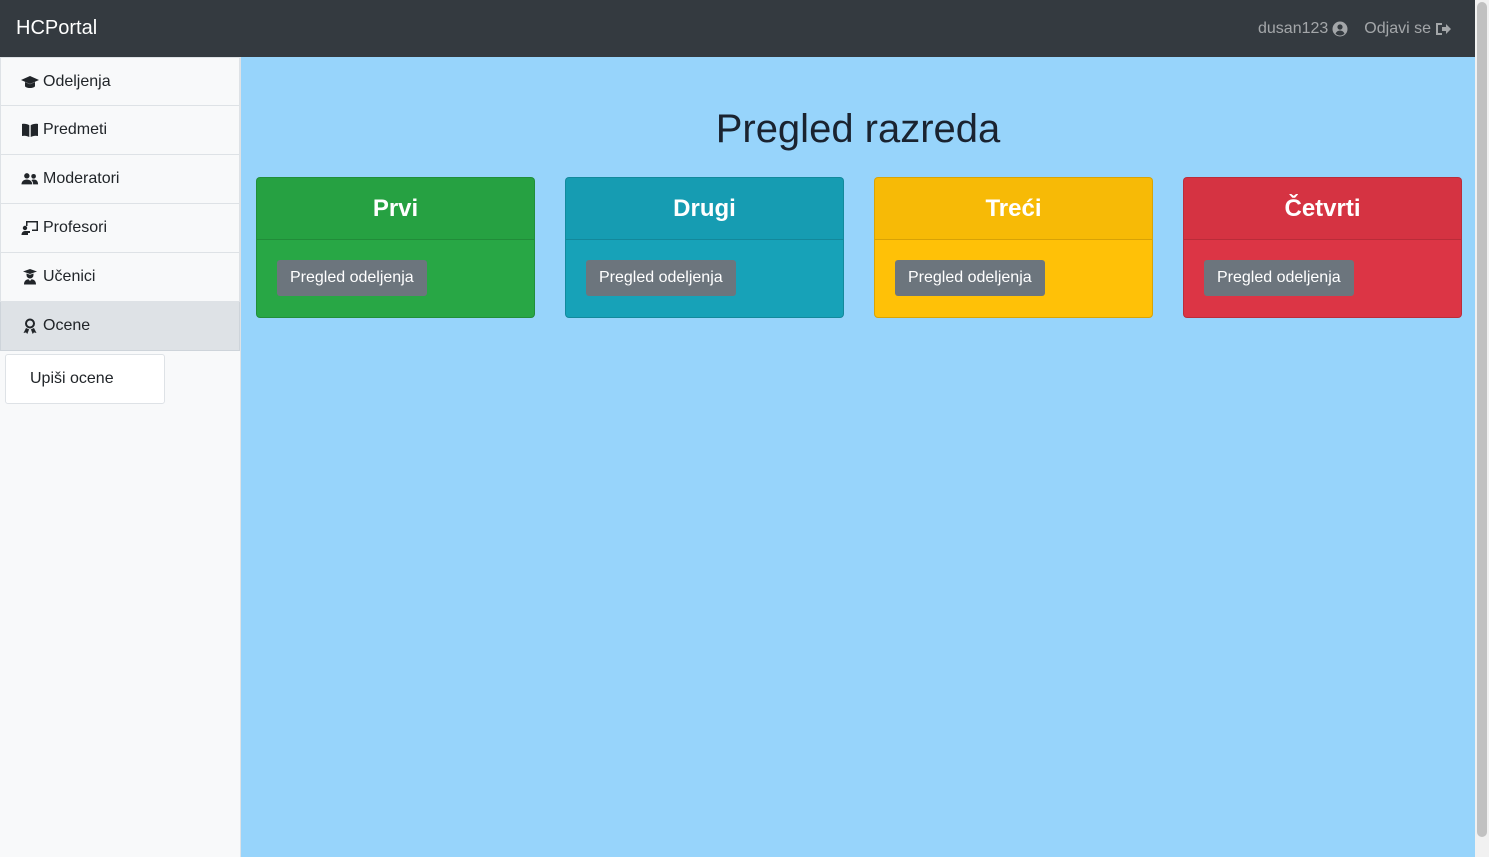  What do you see at coordinates (30, 326) in the screenshot?
I see `award-icon` at bounding box center [30, 326].